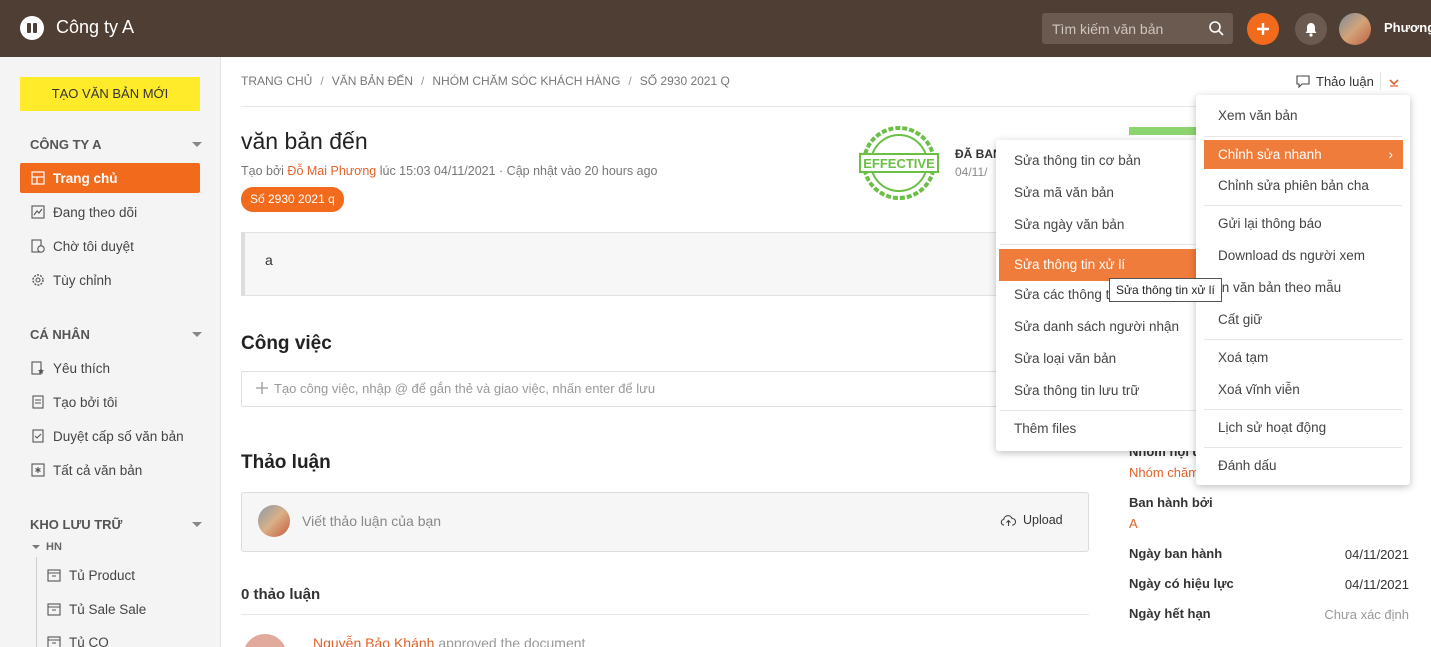  What do you see at coordinates (1303, 358) in the screenshot?
I see `menu-item-soft-delete: Xoá tạm` at bounding box center [1303, 358].